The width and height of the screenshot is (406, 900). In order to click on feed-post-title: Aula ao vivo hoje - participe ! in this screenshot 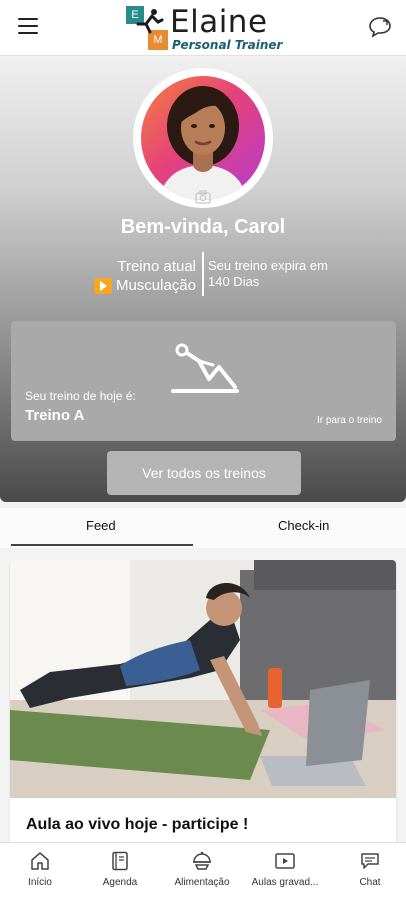, I will do `click(137, 824)`.